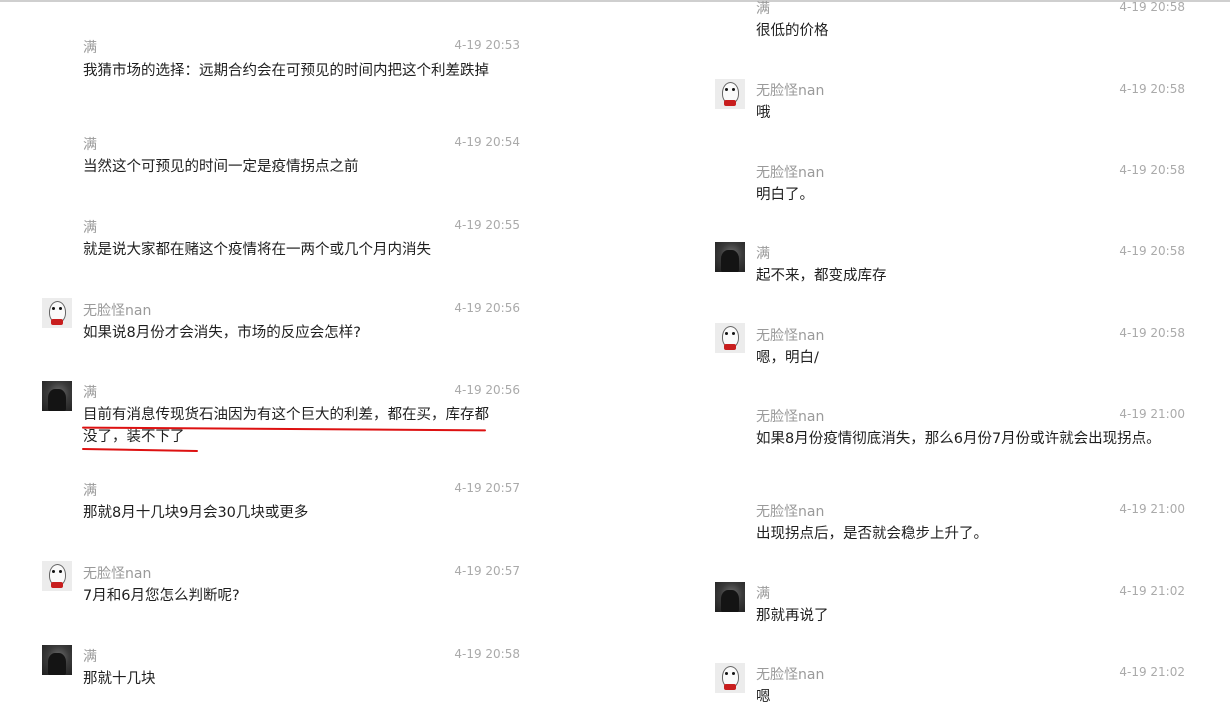  What do you see at coordinates (487, 142) in the screenshot?
I see `message-time: 4-19 20:54` at bounding box center [487, 142].